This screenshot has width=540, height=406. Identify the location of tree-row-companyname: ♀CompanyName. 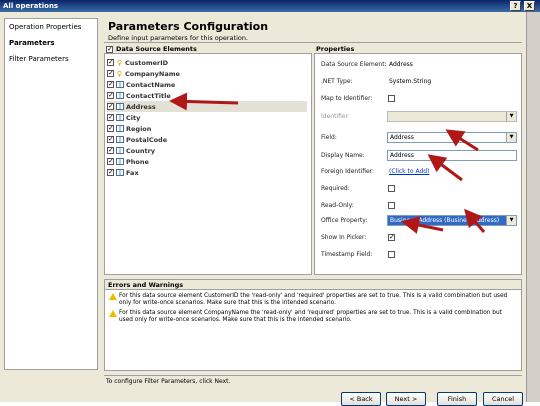
(143, 73).